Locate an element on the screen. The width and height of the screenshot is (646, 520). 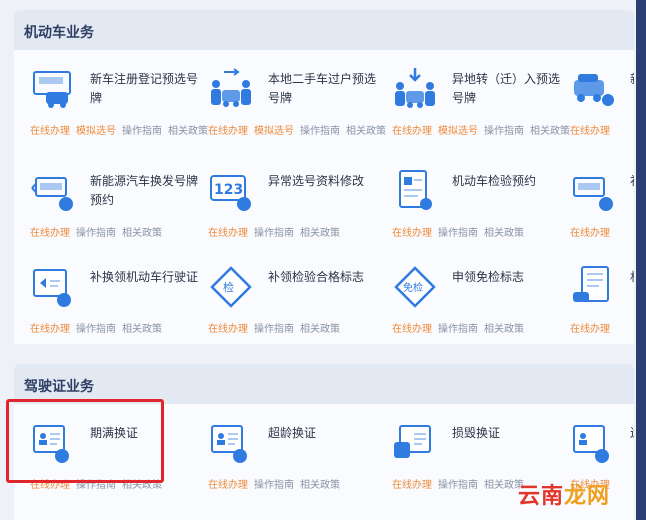
service-card: 补换领机动车行驶证 在线办理 操作指南 相关政策 is located at coordinates (120, 307).